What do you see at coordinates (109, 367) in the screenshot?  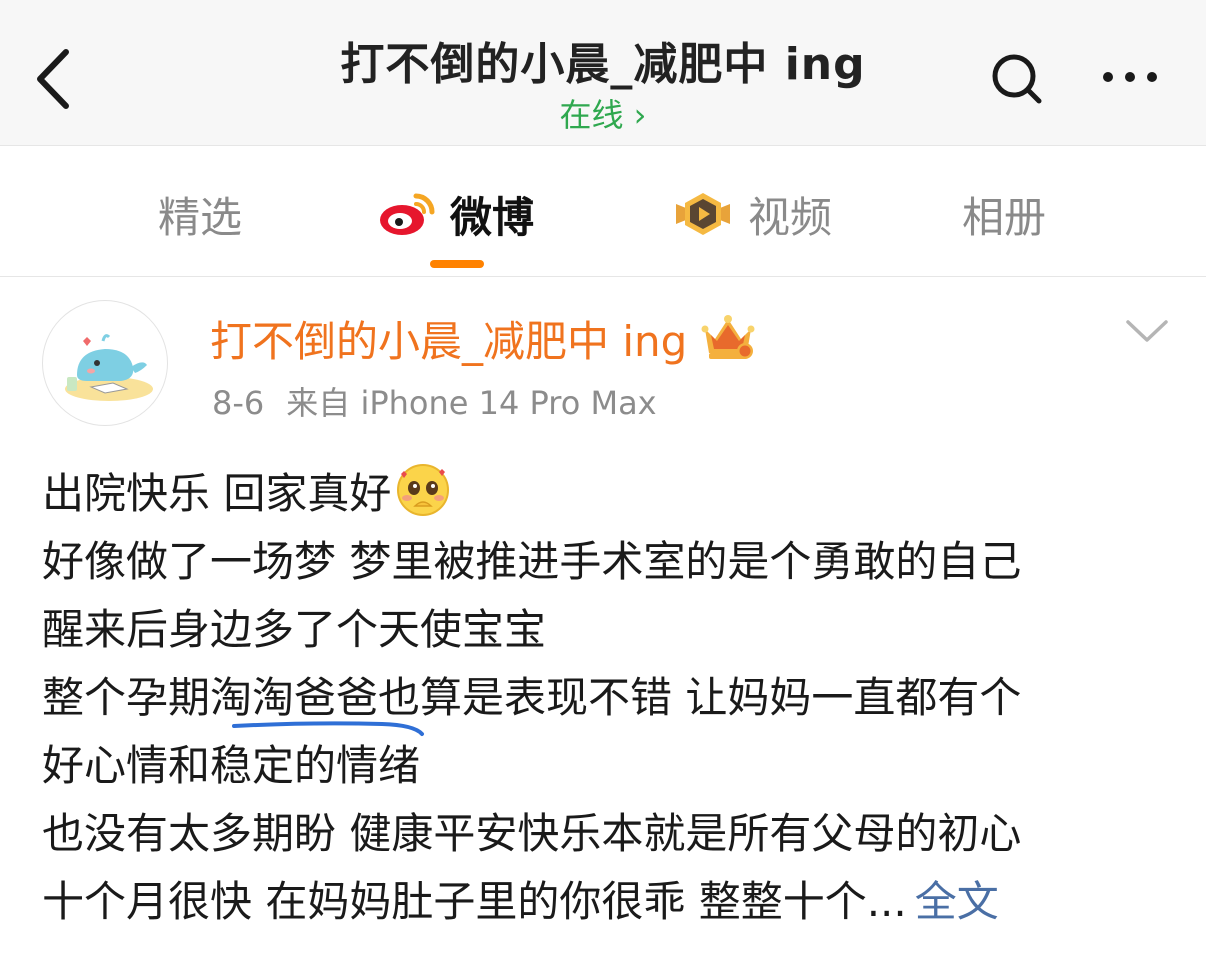 I see `avatar-whale-illustration` at bounding box center [109, 367].